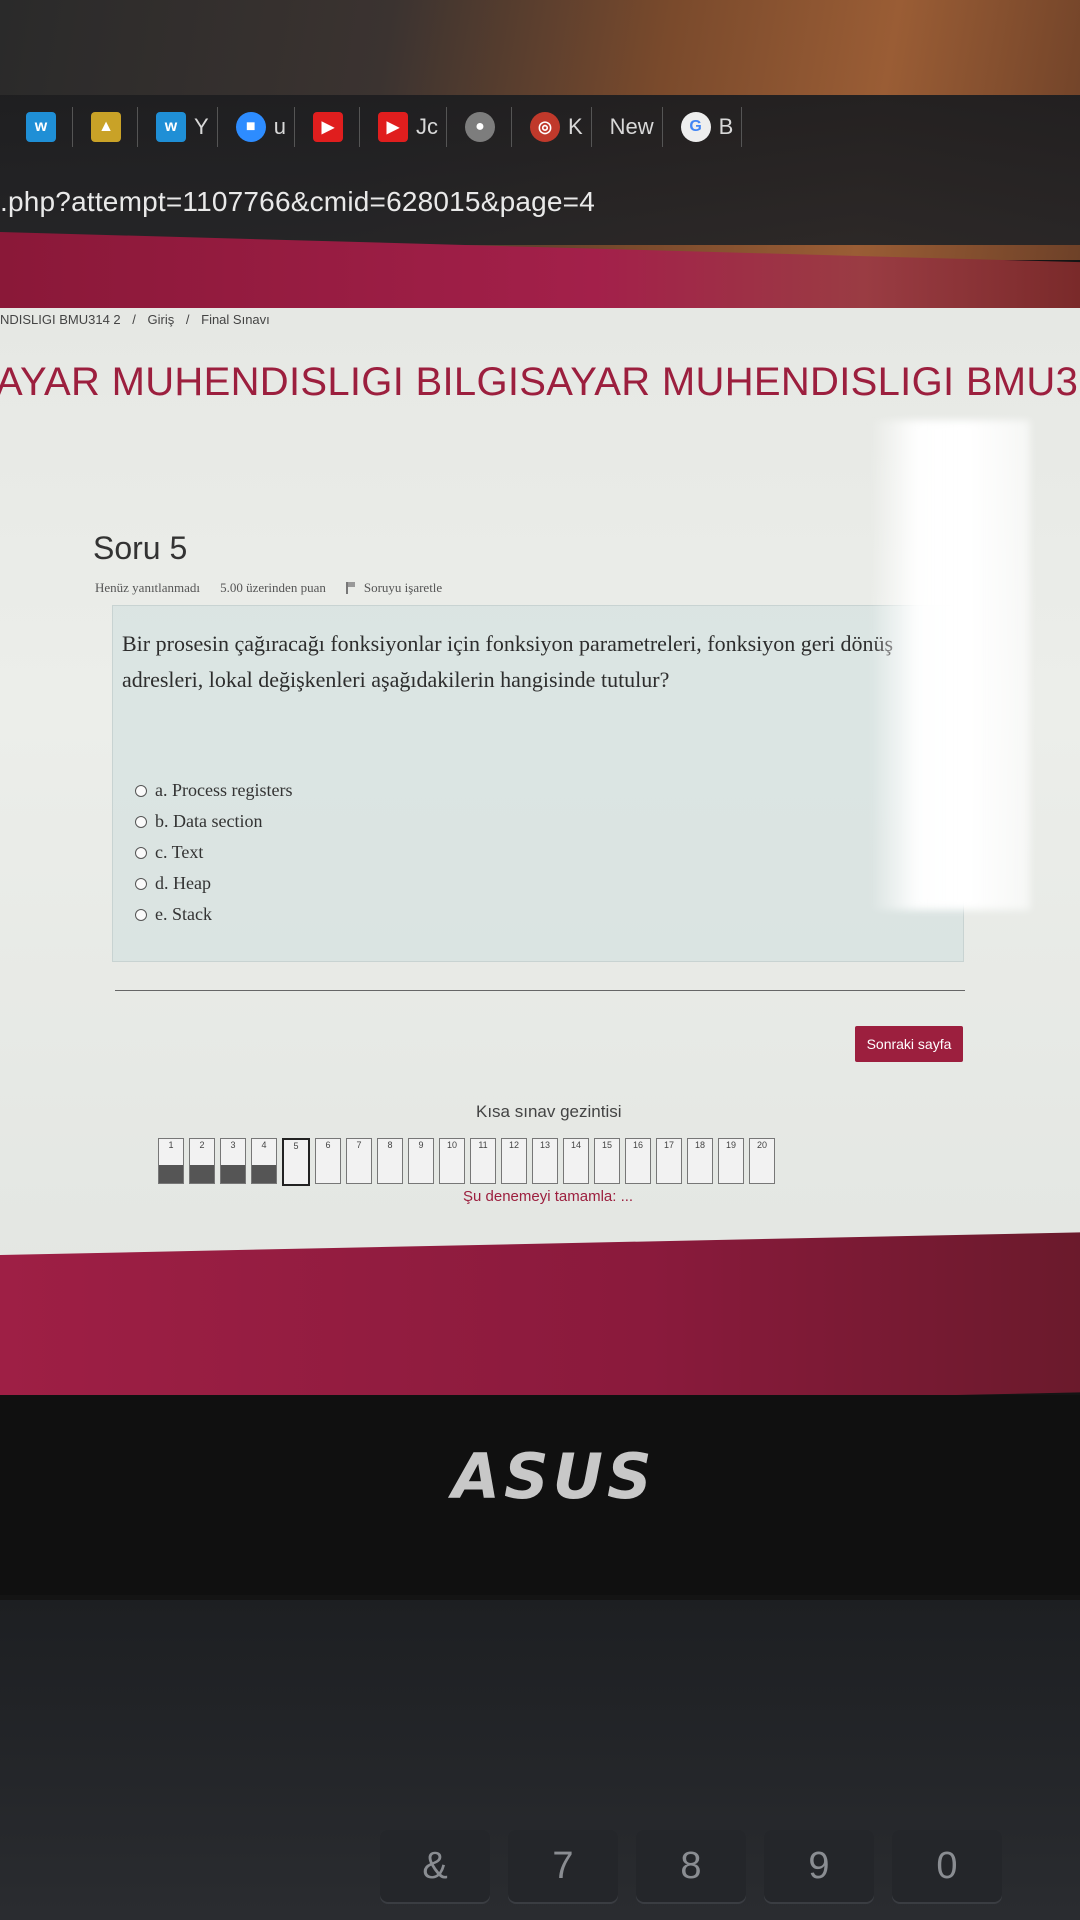  I want to click on quiz-nav-button: 8, so click(390, 1161).